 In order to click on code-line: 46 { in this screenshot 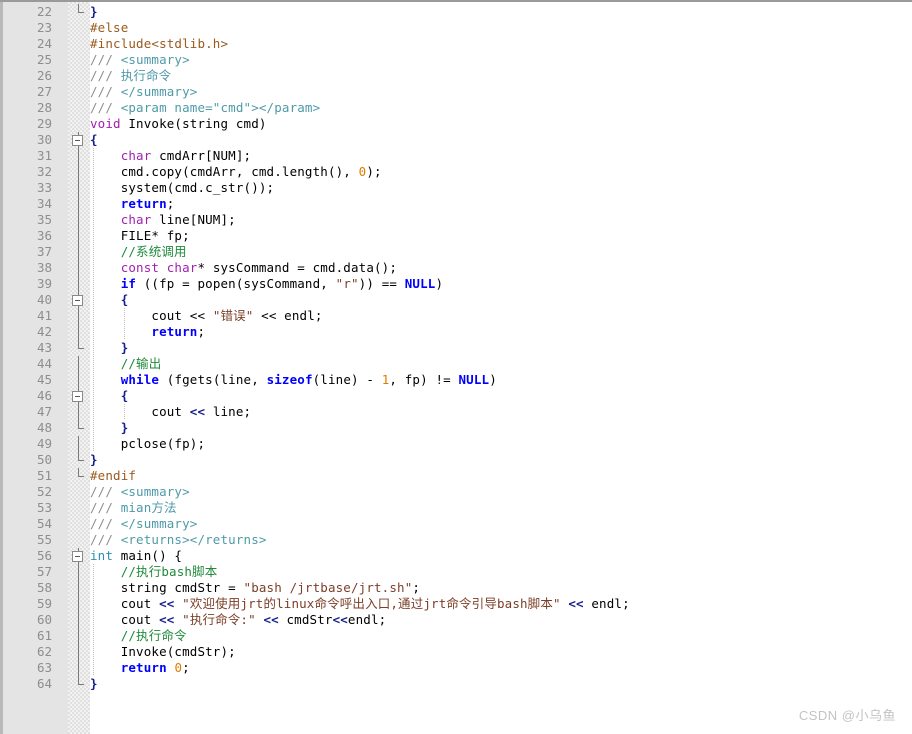, I will do `click(456, 396)`.